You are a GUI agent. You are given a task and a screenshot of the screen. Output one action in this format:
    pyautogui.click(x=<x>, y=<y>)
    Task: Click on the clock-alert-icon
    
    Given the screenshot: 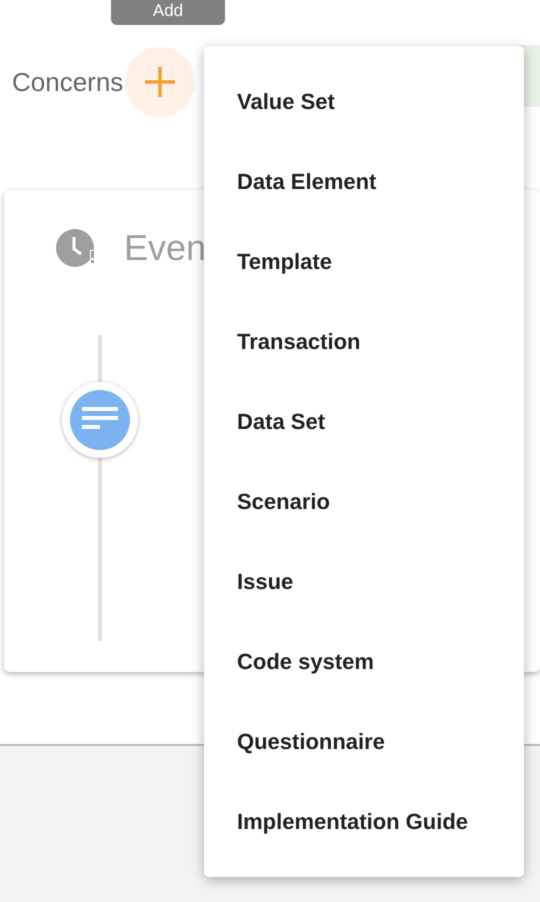 What is the action you would take?
    pyautogui.click(x=76, y=248)
    